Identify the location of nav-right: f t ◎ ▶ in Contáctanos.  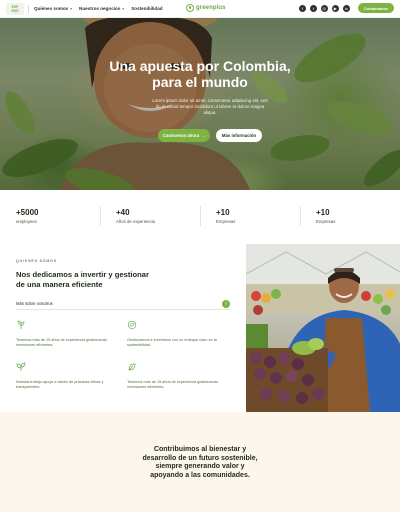
(346, 8).